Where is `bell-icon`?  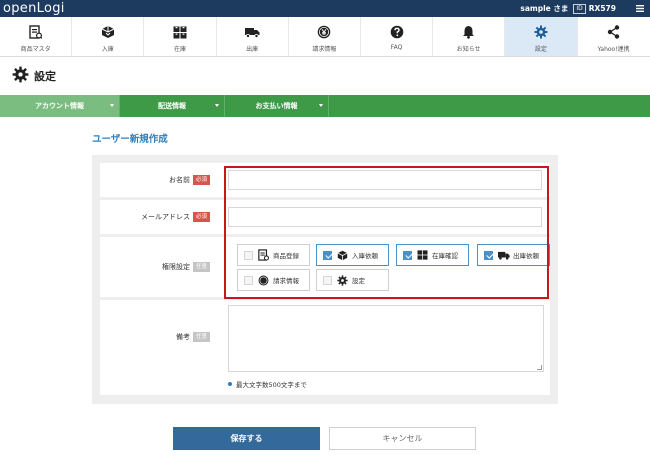
bell-icon is located at coordinates (469, 32).